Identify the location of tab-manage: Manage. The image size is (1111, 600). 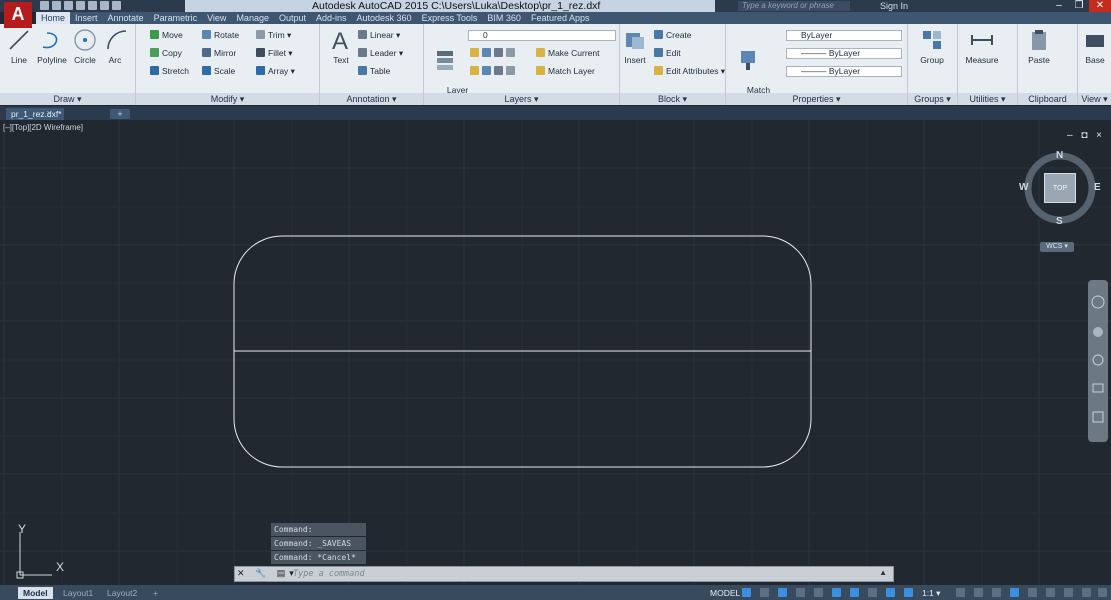
(252, 18).